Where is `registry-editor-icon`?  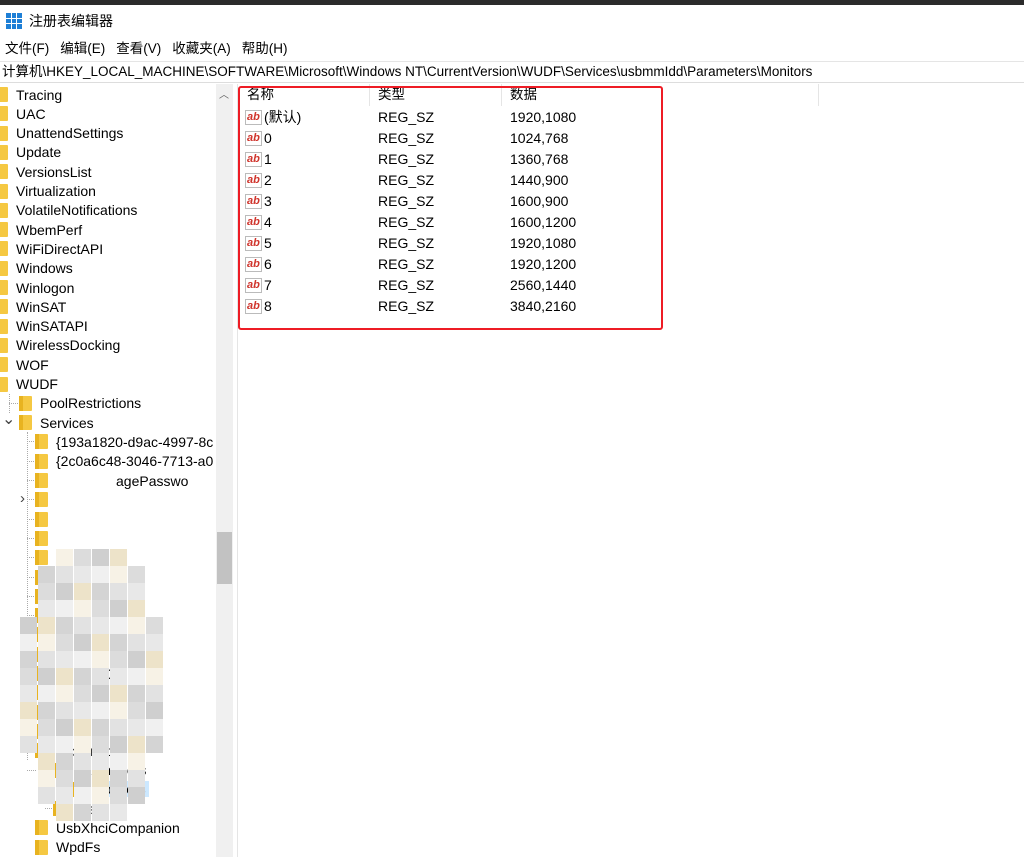 registry-editor-icon is located at coordinates (14, 21).